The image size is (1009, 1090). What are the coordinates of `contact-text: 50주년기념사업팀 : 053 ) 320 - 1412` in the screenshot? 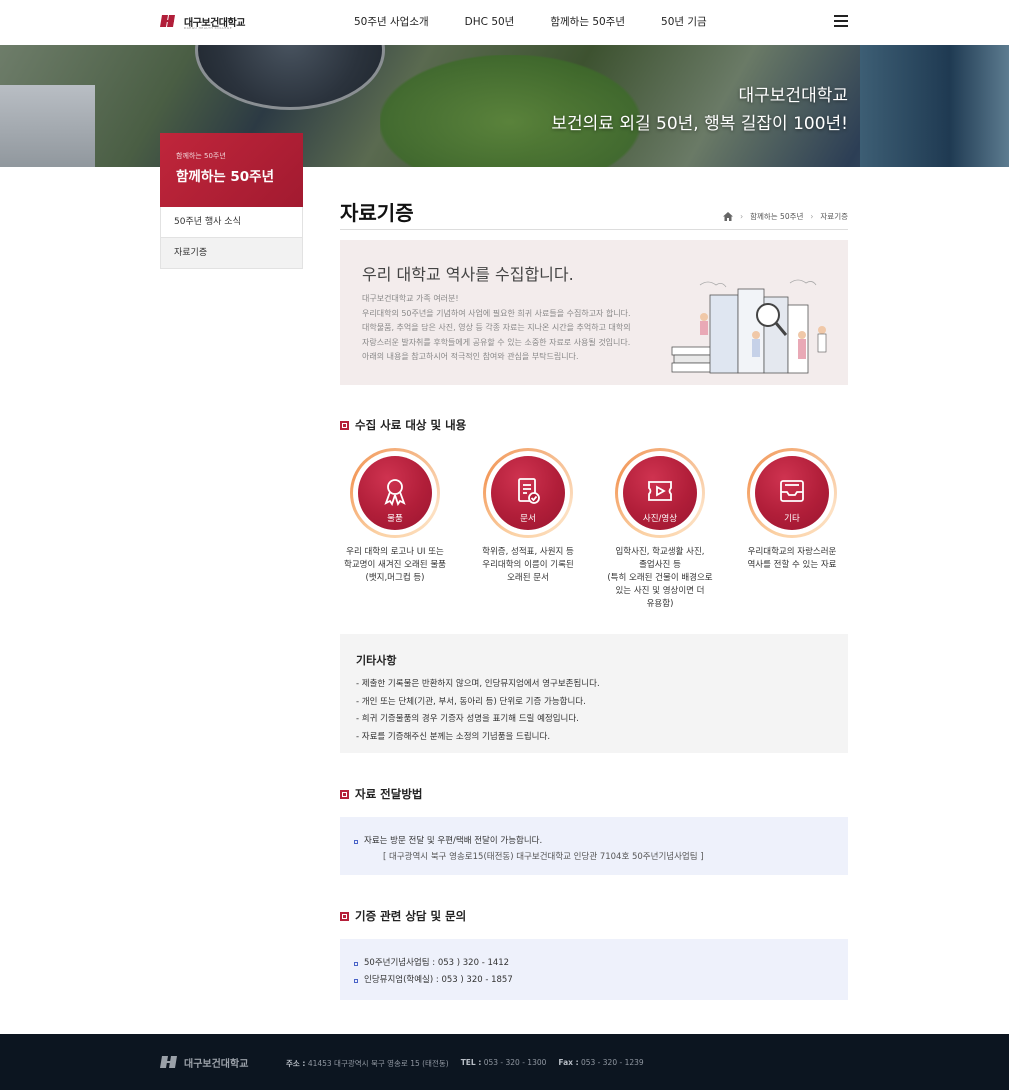 It's located at (437, 963).